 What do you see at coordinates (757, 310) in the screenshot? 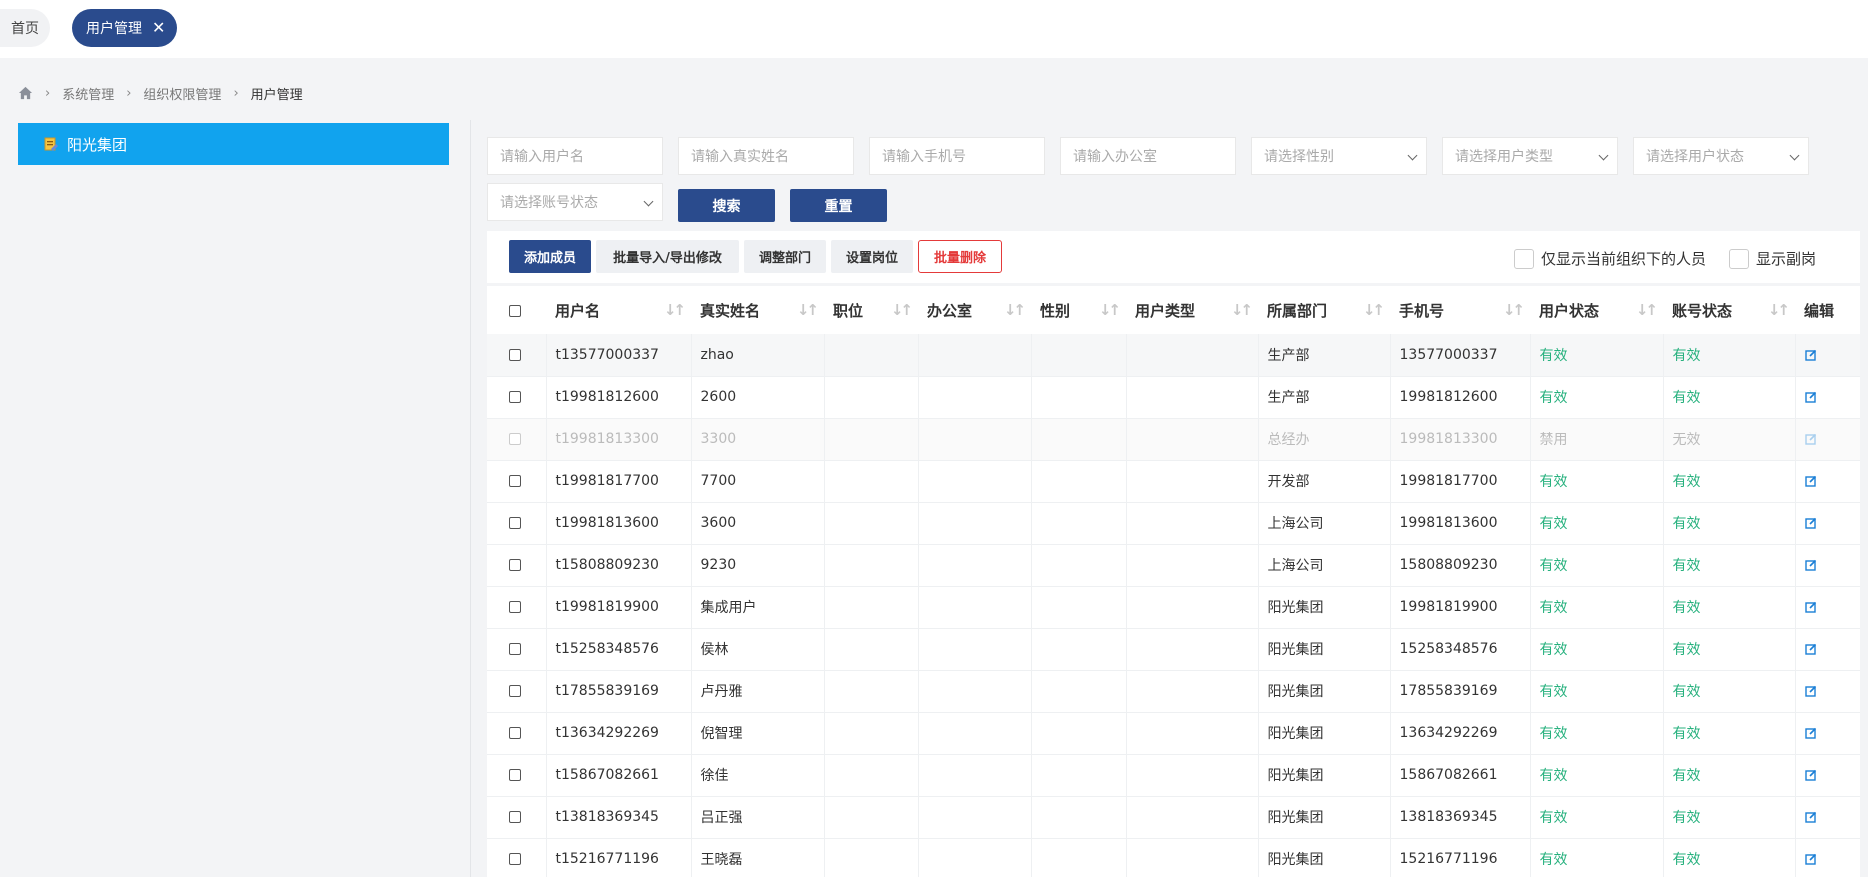
I see `header-realname: 真实姓名 ↓↑` at bounding box center [757, 310].